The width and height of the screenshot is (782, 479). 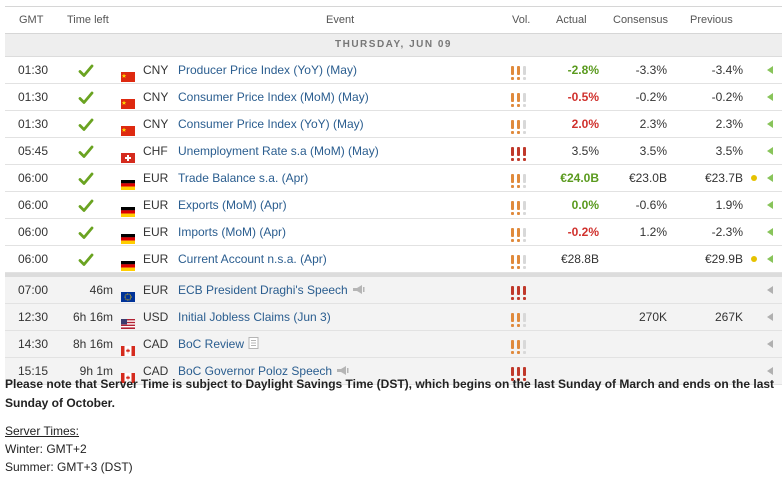 I want to click on event-name-link: Current Account n.s.a. (Apr), so click(x=252, y=259).